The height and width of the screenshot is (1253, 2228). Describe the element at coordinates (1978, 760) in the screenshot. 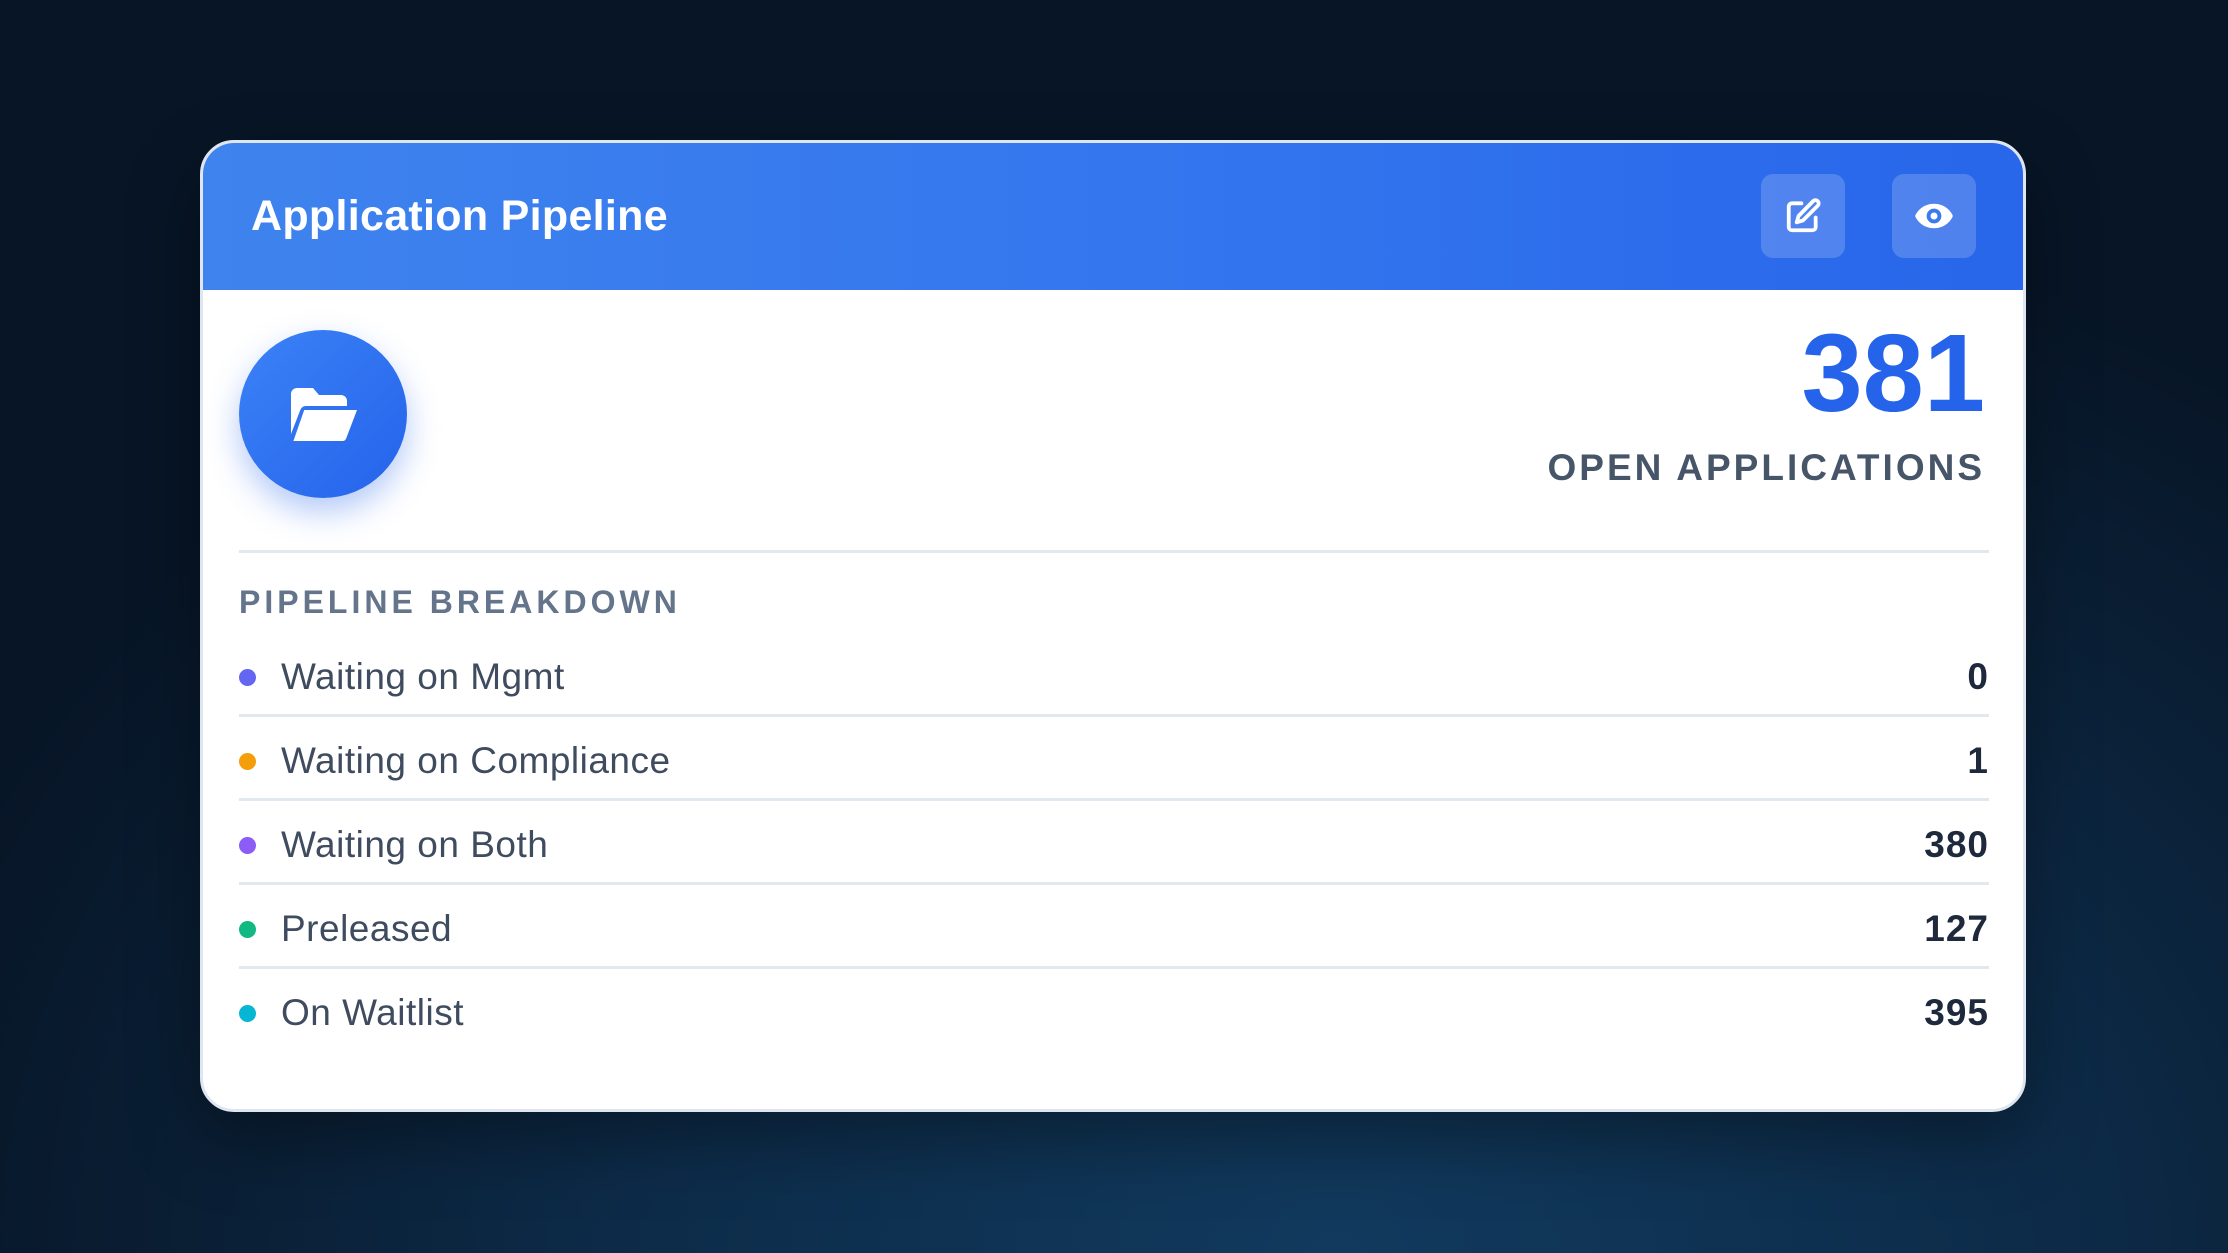

I see `breakdown-value: 1` at that location.